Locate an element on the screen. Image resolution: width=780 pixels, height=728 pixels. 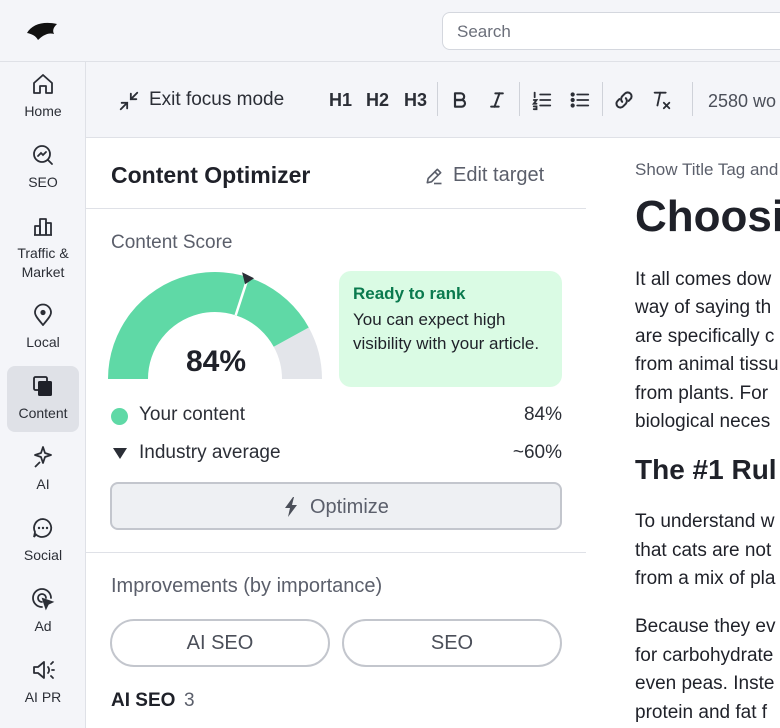
paragraph-line: To understand w is located at coordinates (705, 521).